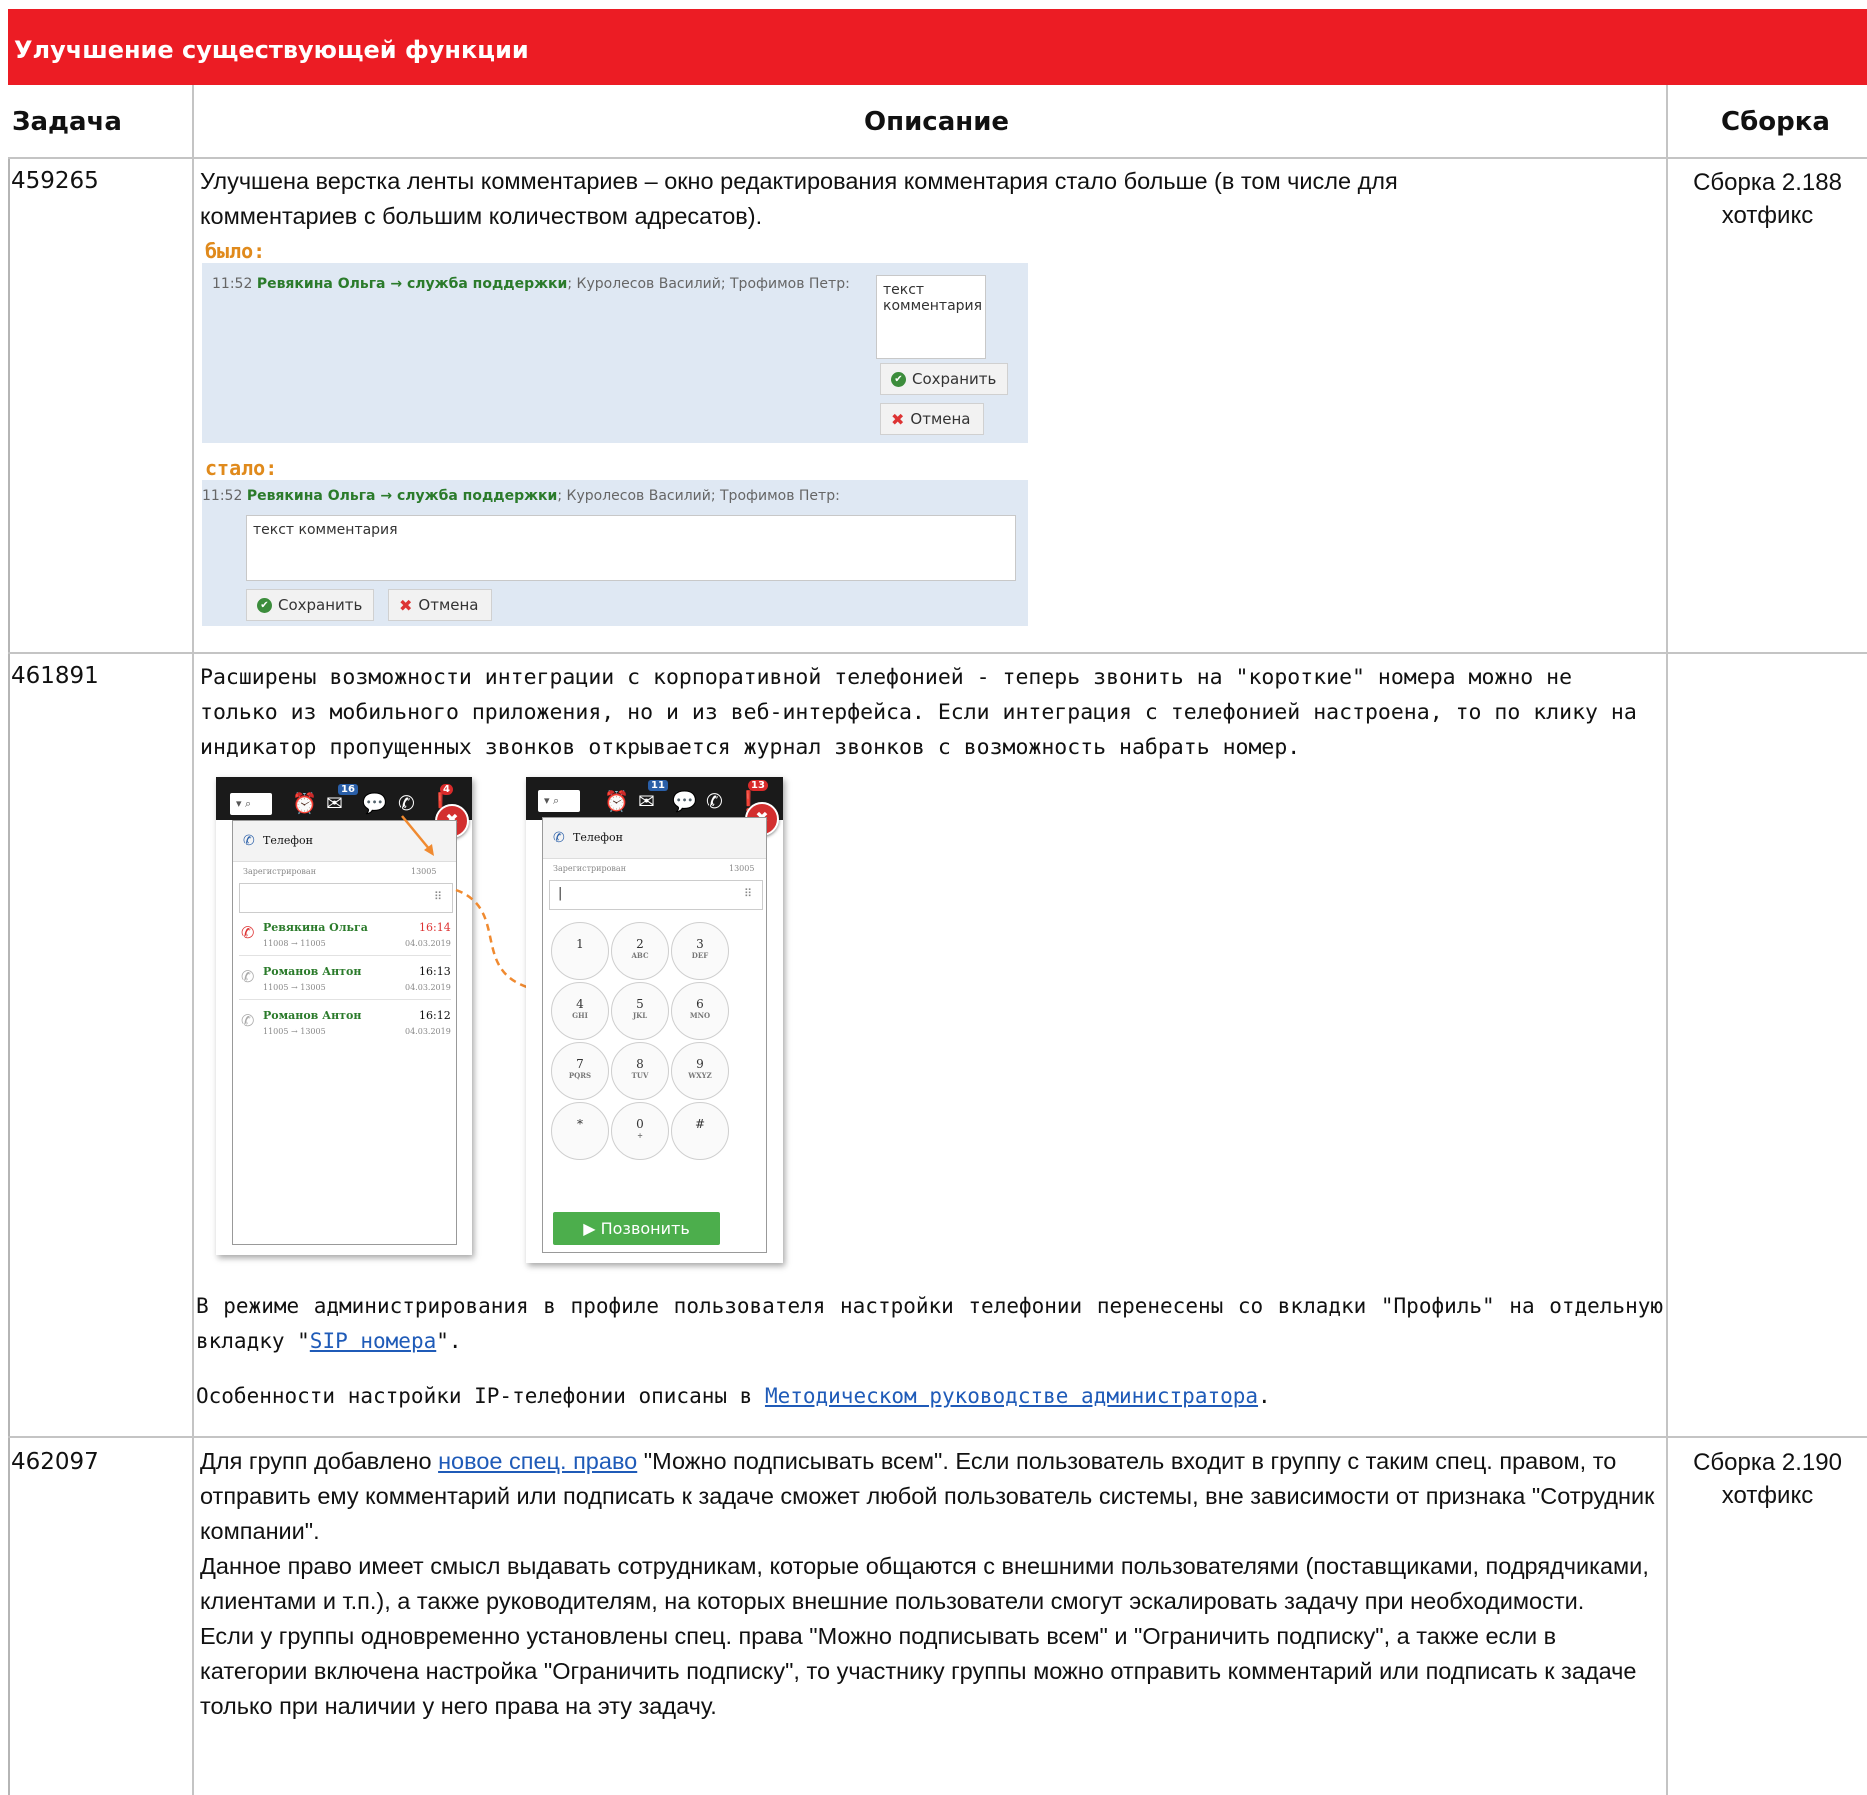 Image resolution: width=1867 pixels, height=1795 pixels. I want to click on dial-key: 0 +, so click(640, 1131).